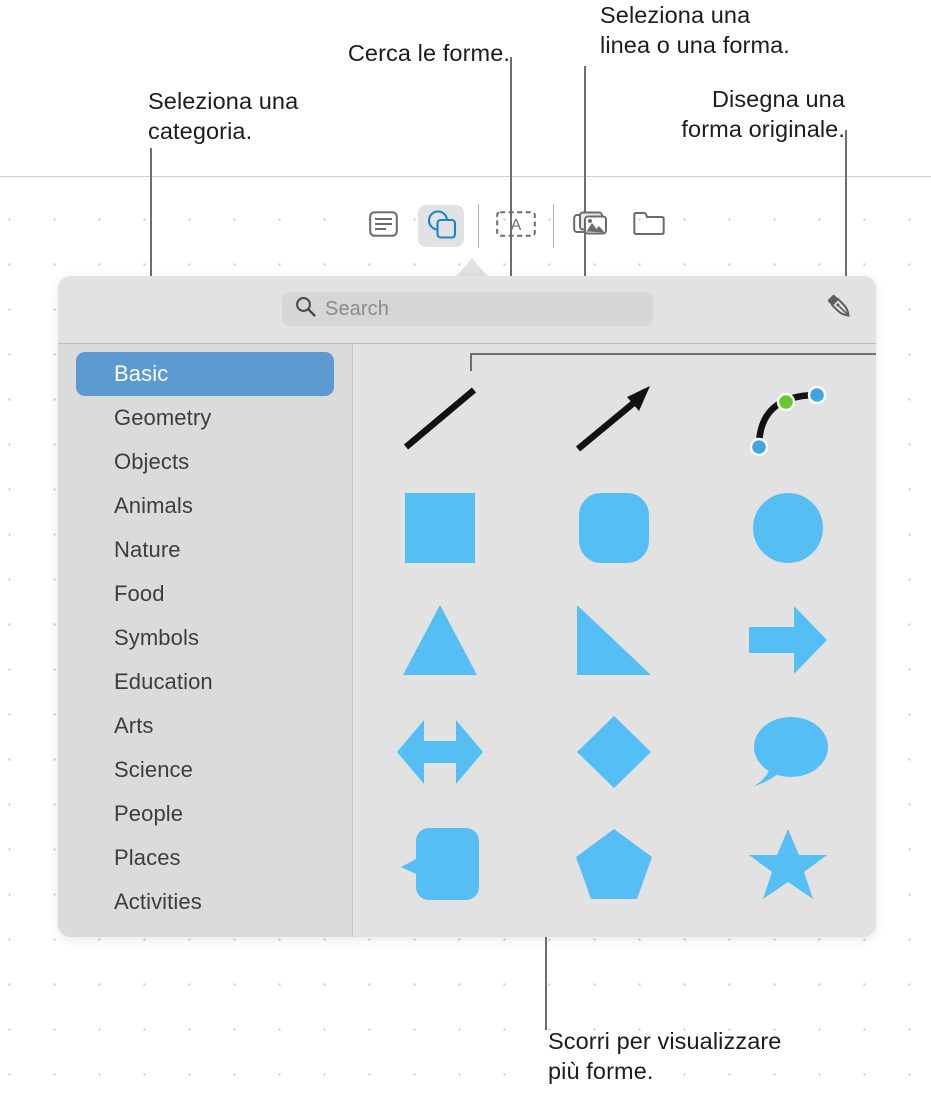  I want to click on text-art-icon: A, so click(516, 226).